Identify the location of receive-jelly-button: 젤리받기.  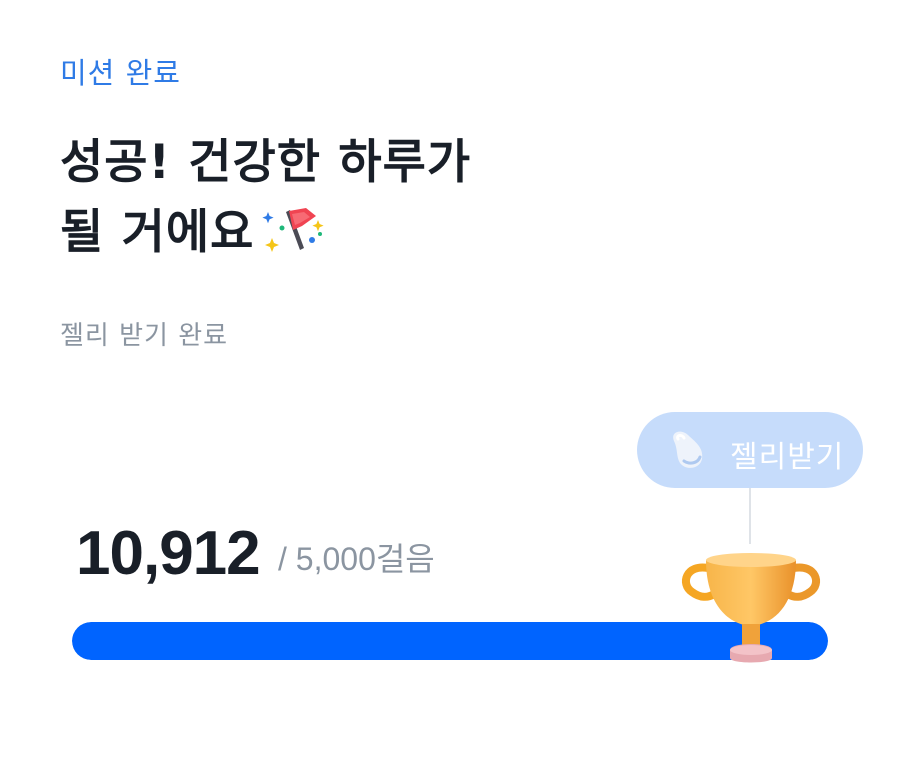
(750, 450).